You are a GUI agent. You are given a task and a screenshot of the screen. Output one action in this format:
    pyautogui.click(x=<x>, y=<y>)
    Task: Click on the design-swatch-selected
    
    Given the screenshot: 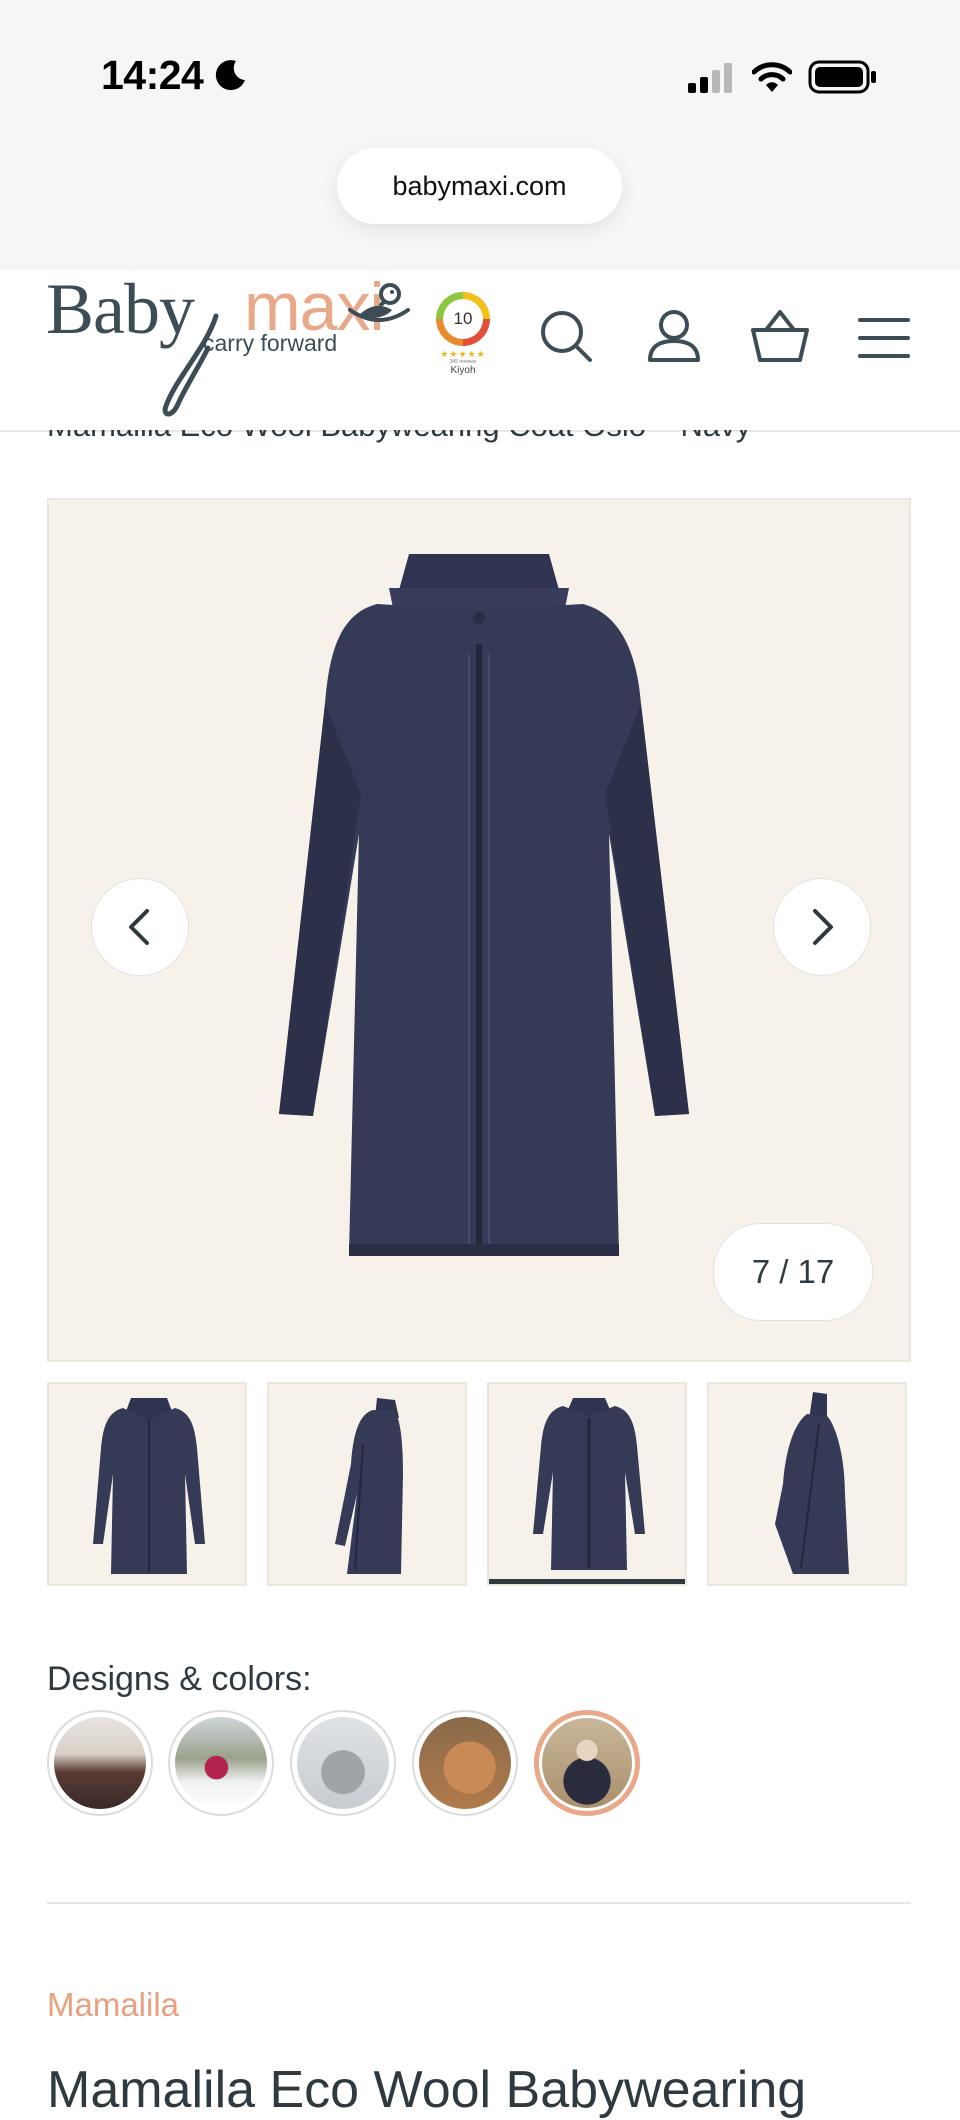 What is the action you would take?
    pyautogui.click(x=587, y=1763)
    